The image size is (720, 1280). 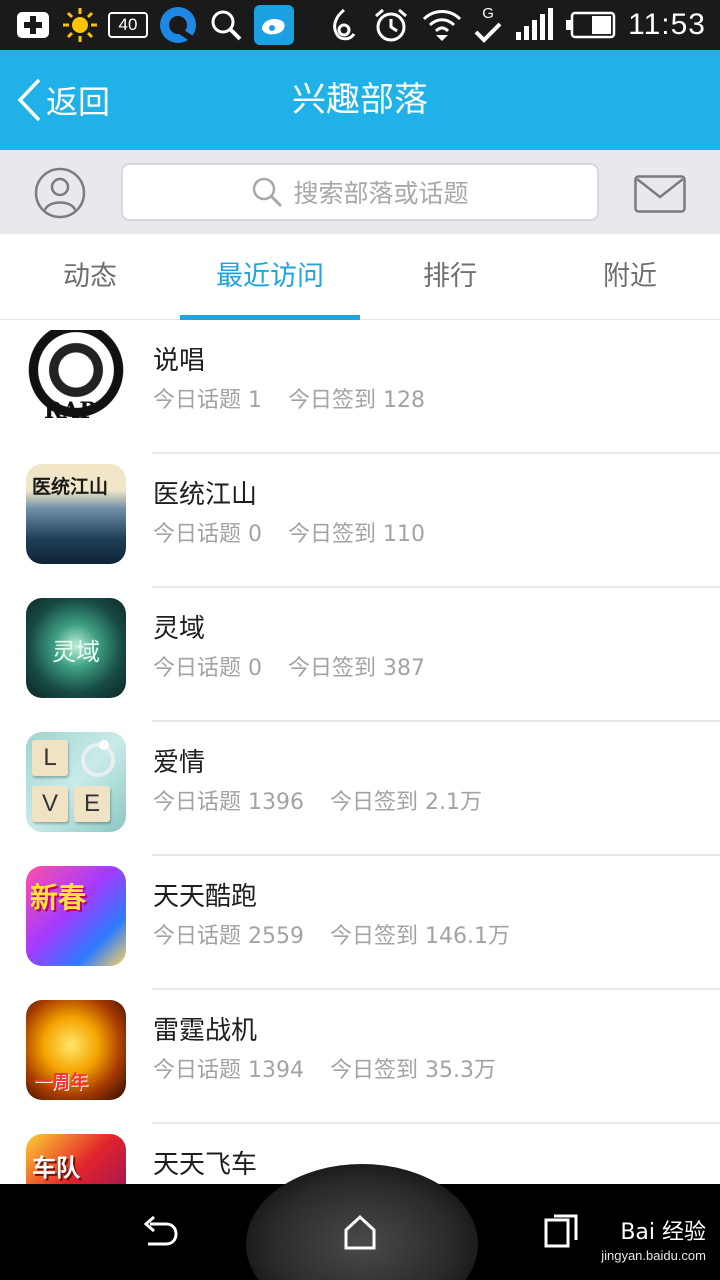 What do you see at coordinates (178, 25) in the screenshot?
I see `qq-browser-icon` at bounding box center [178, 25].